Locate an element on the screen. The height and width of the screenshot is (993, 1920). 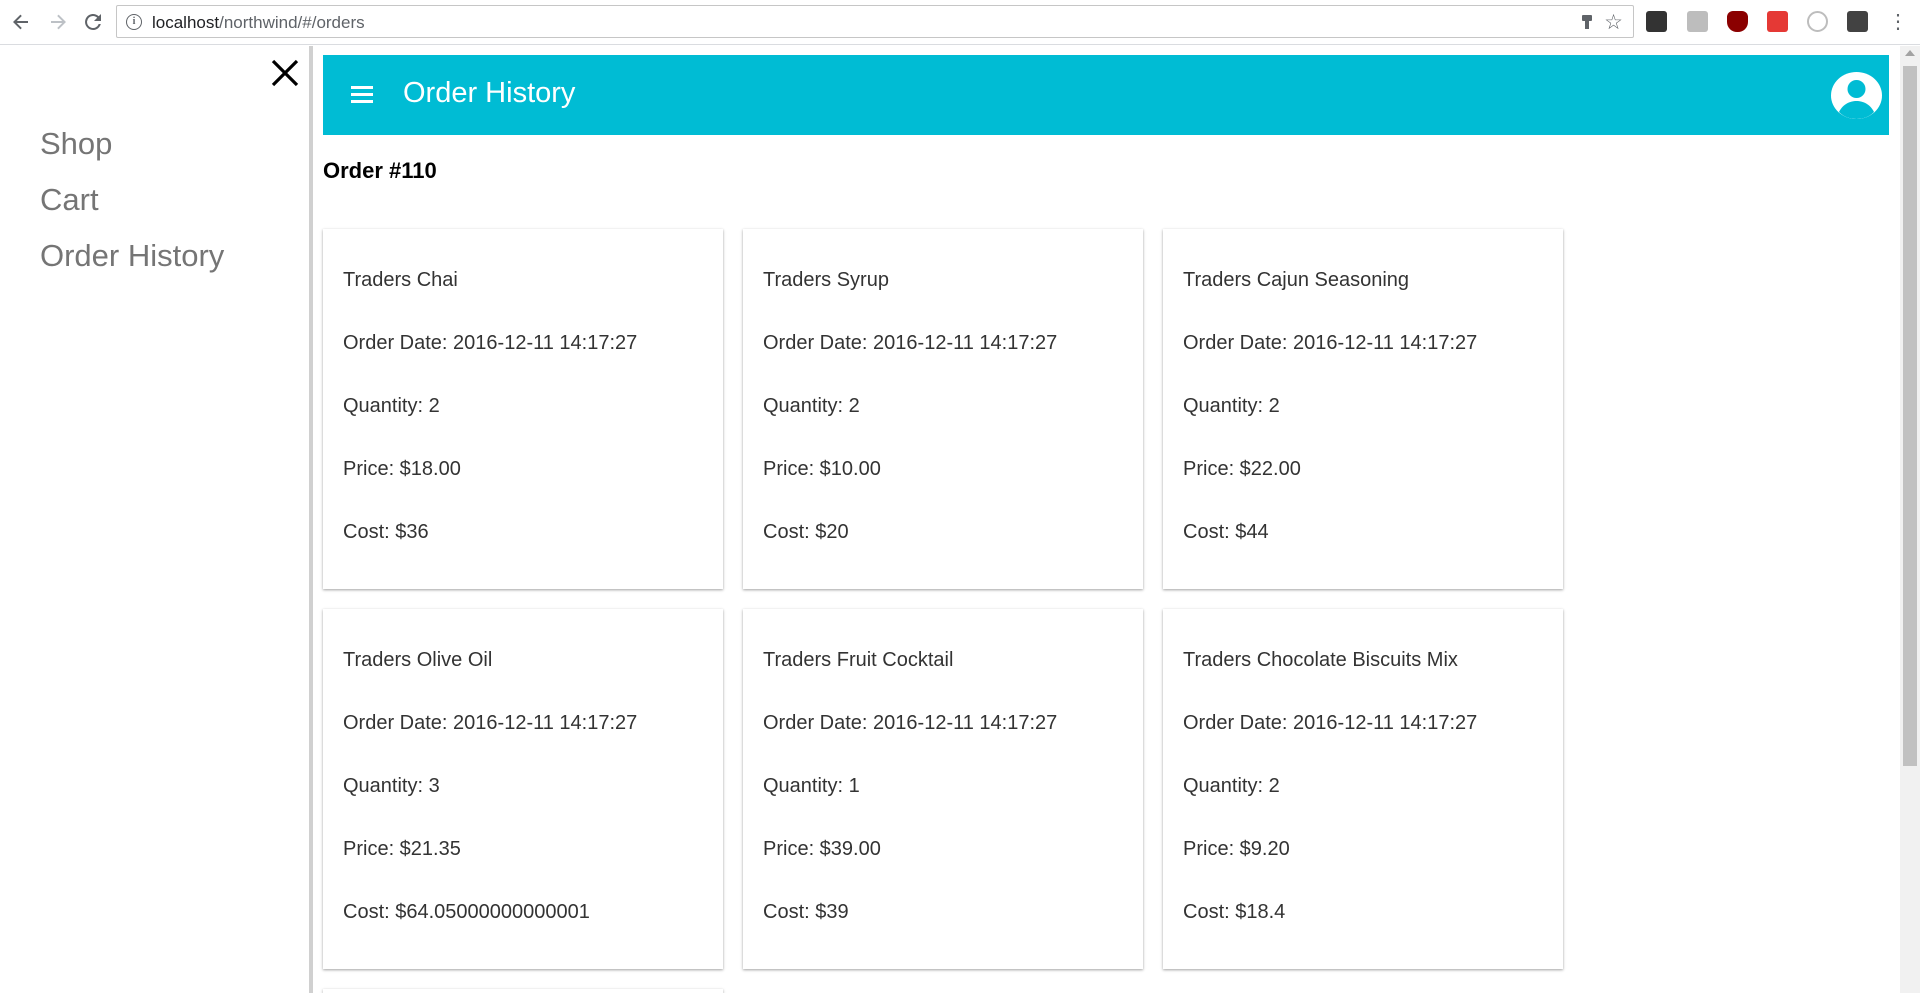
url-host: localhost is located at coordinates (186, 22).